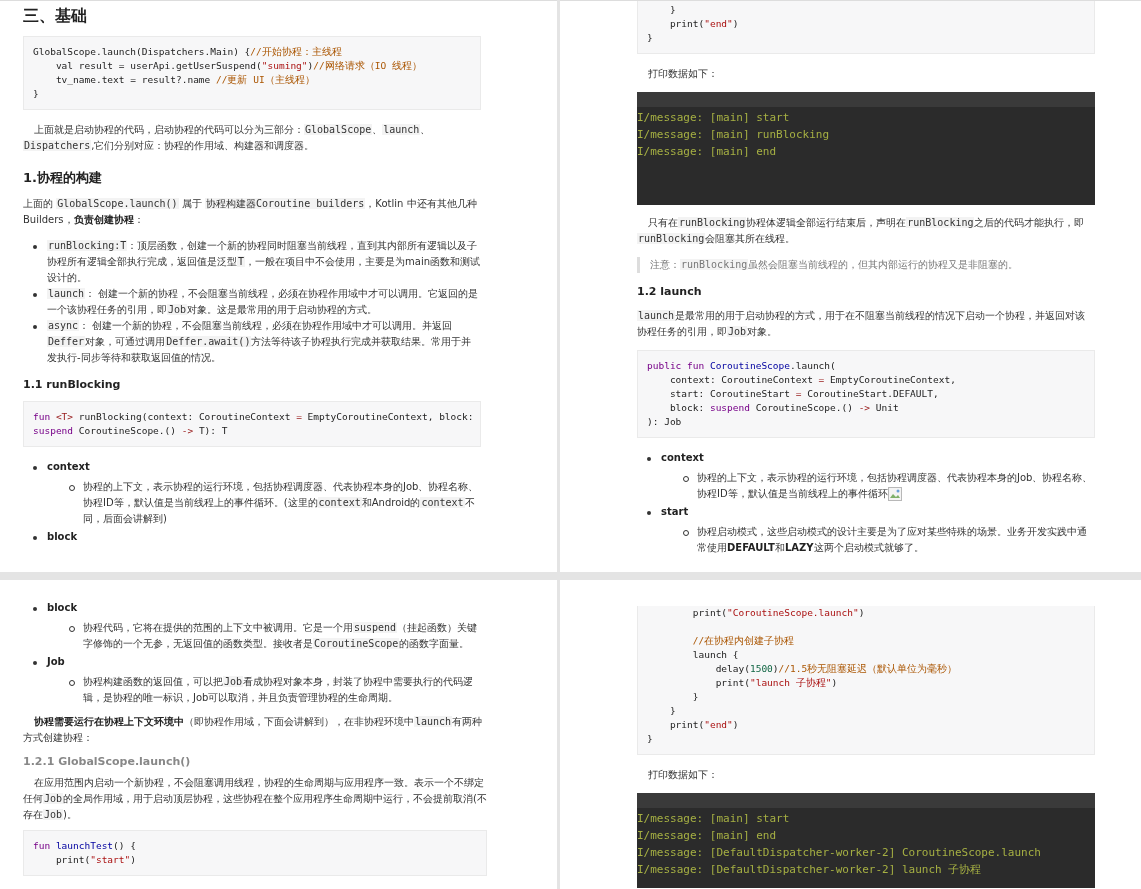 The width and height of the screenshot is (1141, 889). Describe the element at coordinates (227, 138) in the screenshot. I see `paragraph: 上面就是启动协程的代码，启动协程的代码可以分为三部分：GlobalScope、launch、 Dispatchers,它们分别对应：协程的作用域、构建器和调度器。` at that location.